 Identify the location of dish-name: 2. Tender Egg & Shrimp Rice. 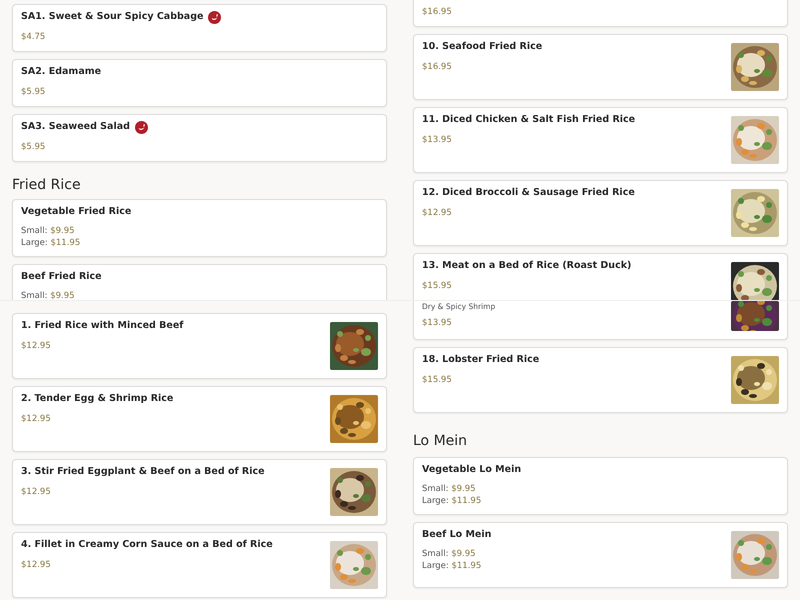
(97, 399).